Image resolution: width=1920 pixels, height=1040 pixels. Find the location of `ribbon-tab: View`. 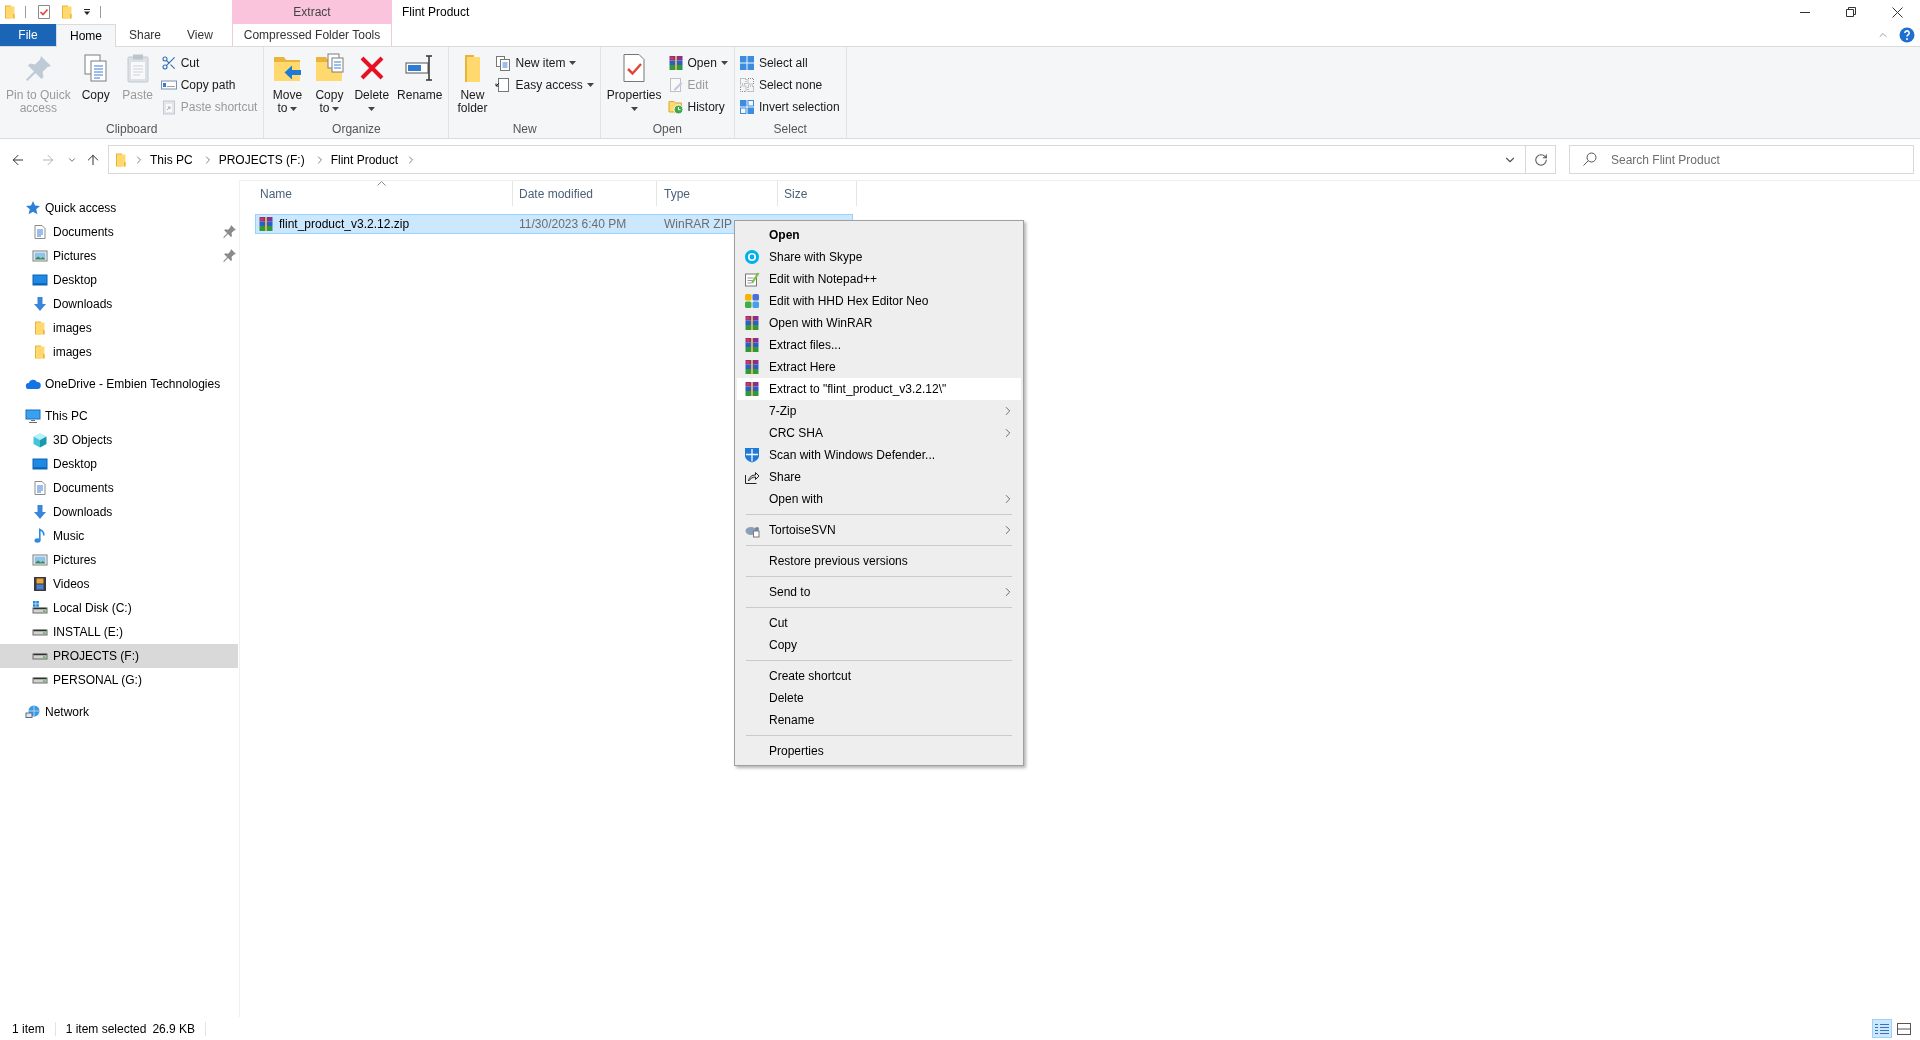

ribbon-tab: View is located at coordinates (200, 35).